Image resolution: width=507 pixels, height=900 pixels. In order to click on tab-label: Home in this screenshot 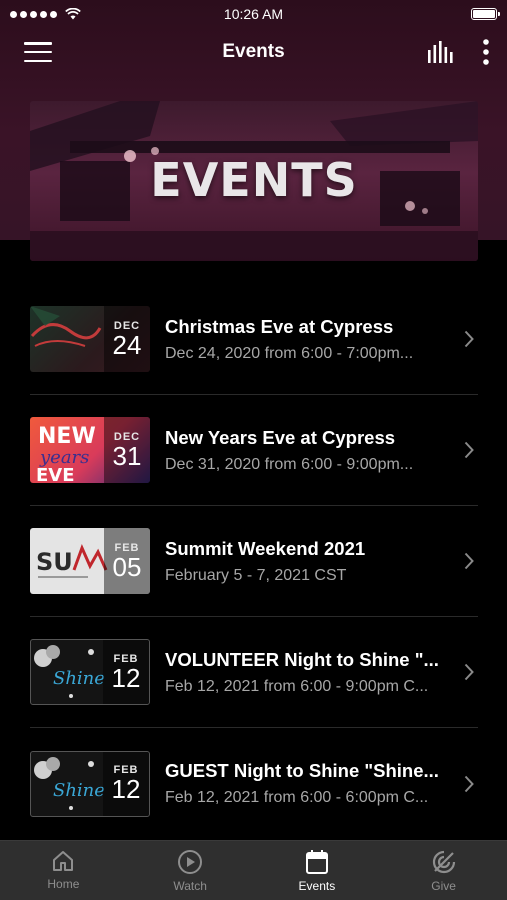, I will do `click(63, 884)`.